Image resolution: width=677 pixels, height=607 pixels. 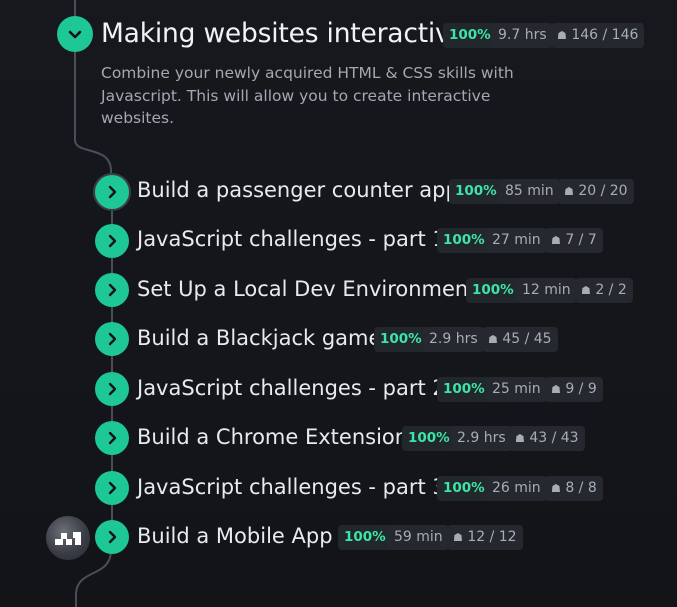 I want to click on section-toggle-button, so click(x=75, y=34).